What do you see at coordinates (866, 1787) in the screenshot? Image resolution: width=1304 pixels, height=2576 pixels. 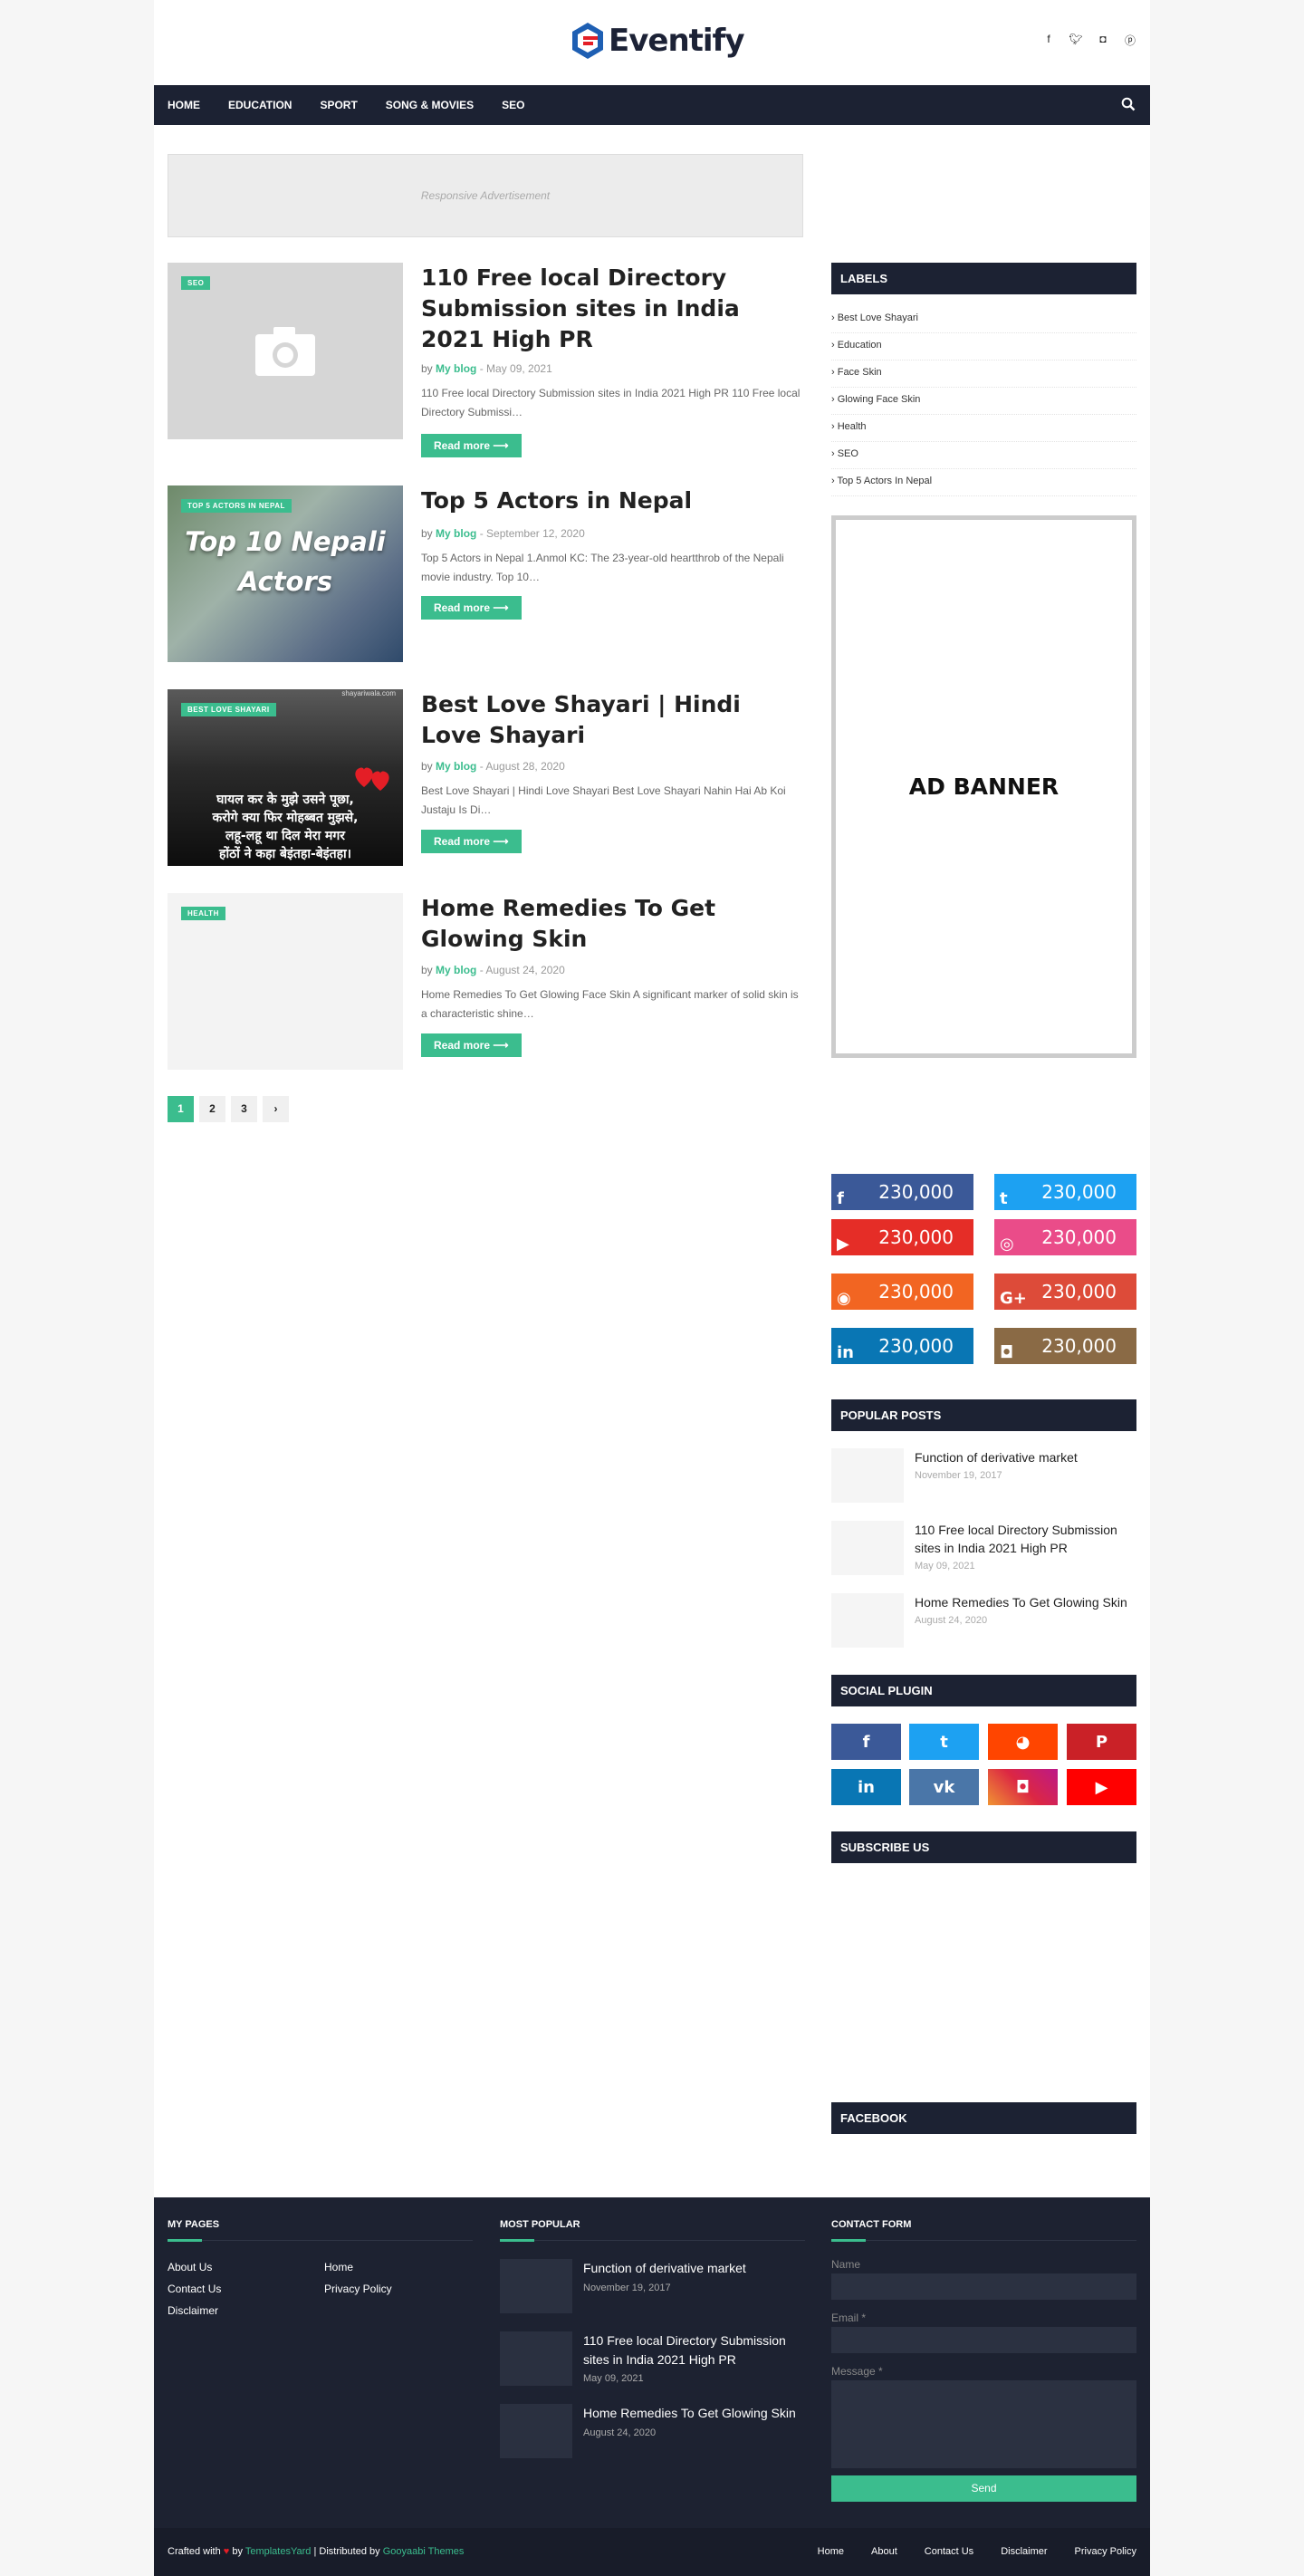 I see `linkedin-icon: in` at bounding box center [866, 1787].